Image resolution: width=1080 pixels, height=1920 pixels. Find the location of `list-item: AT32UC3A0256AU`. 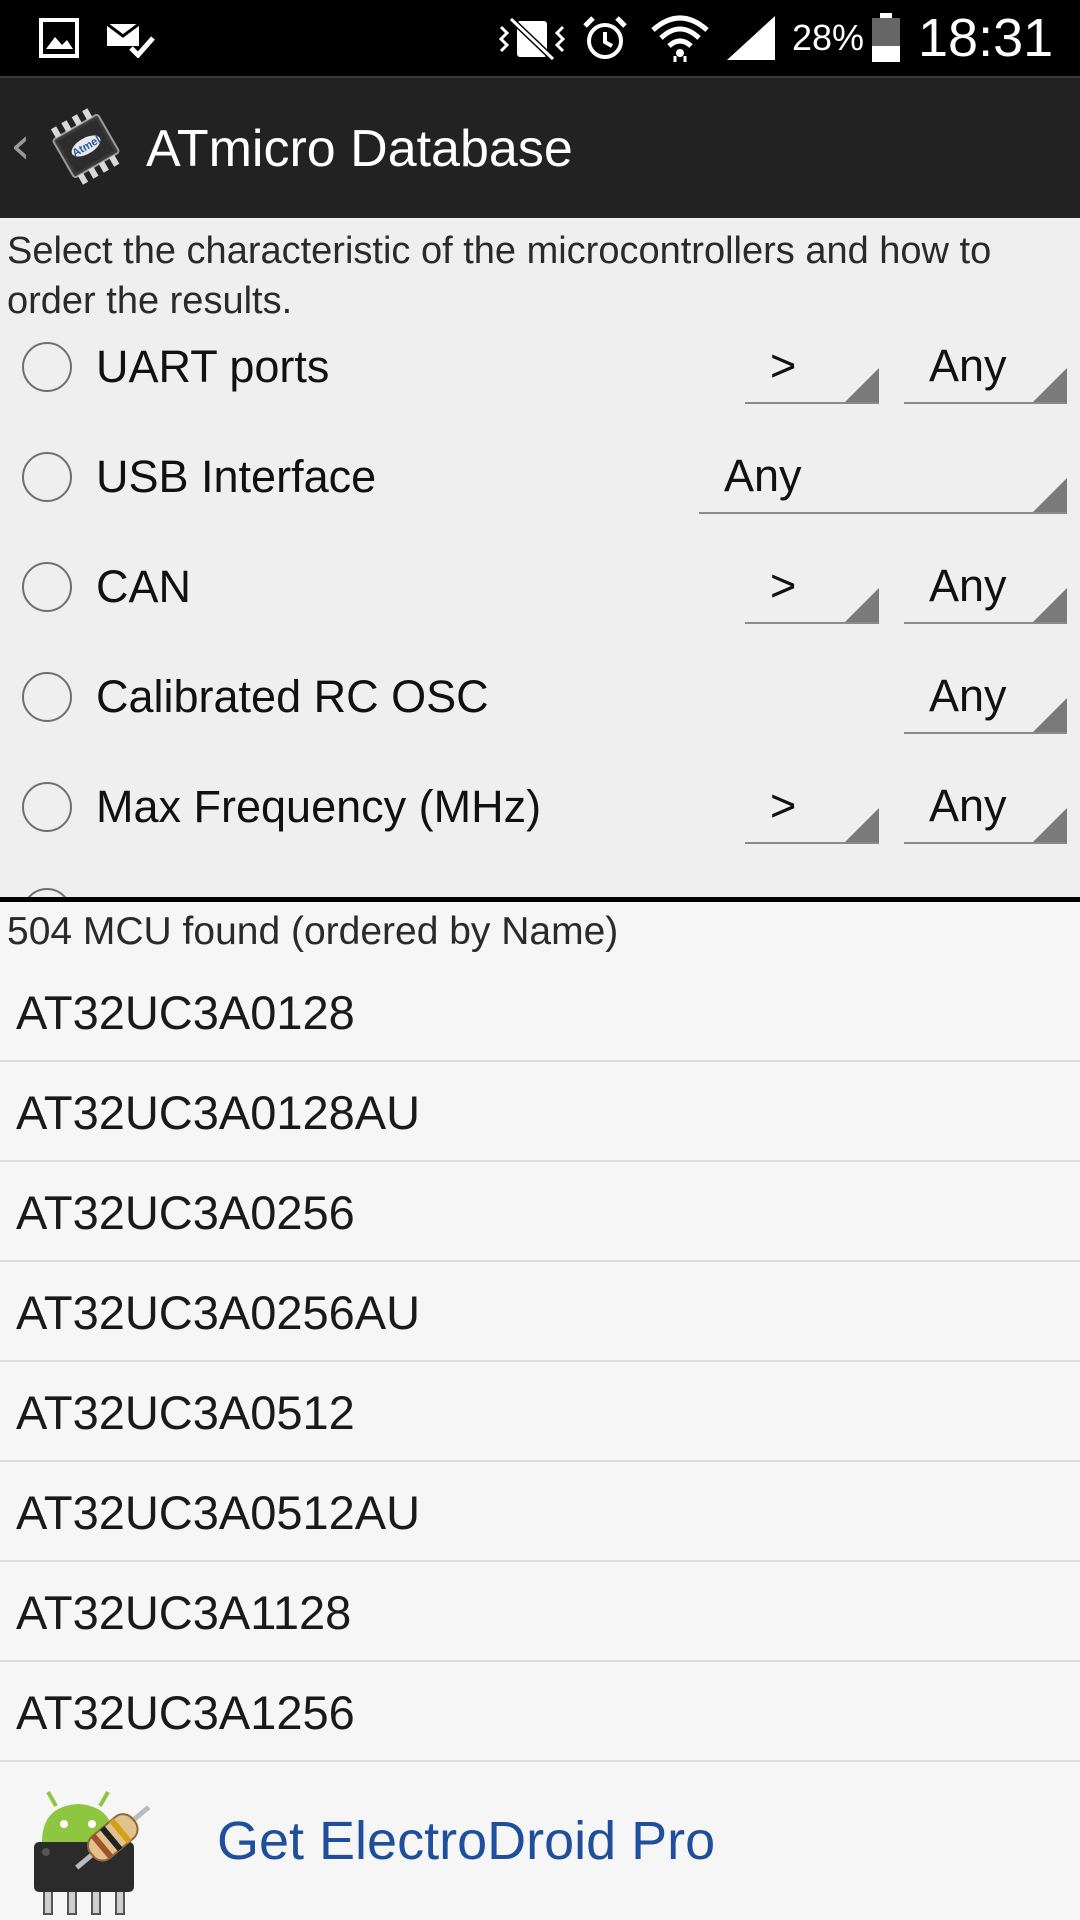

list-item: AT32UC3A0256AU is located at coordinates (540, 1312).